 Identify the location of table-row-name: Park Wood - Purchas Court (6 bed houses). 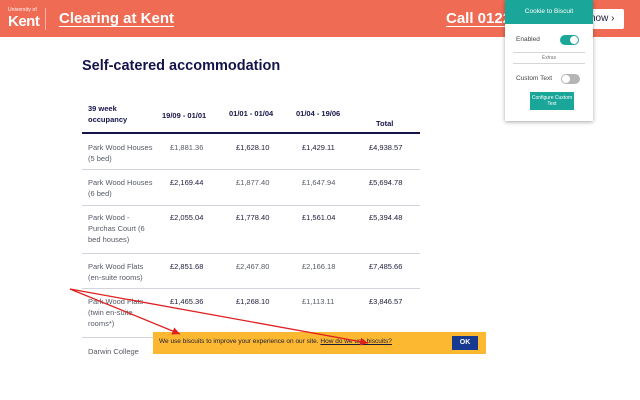
(116, 228).